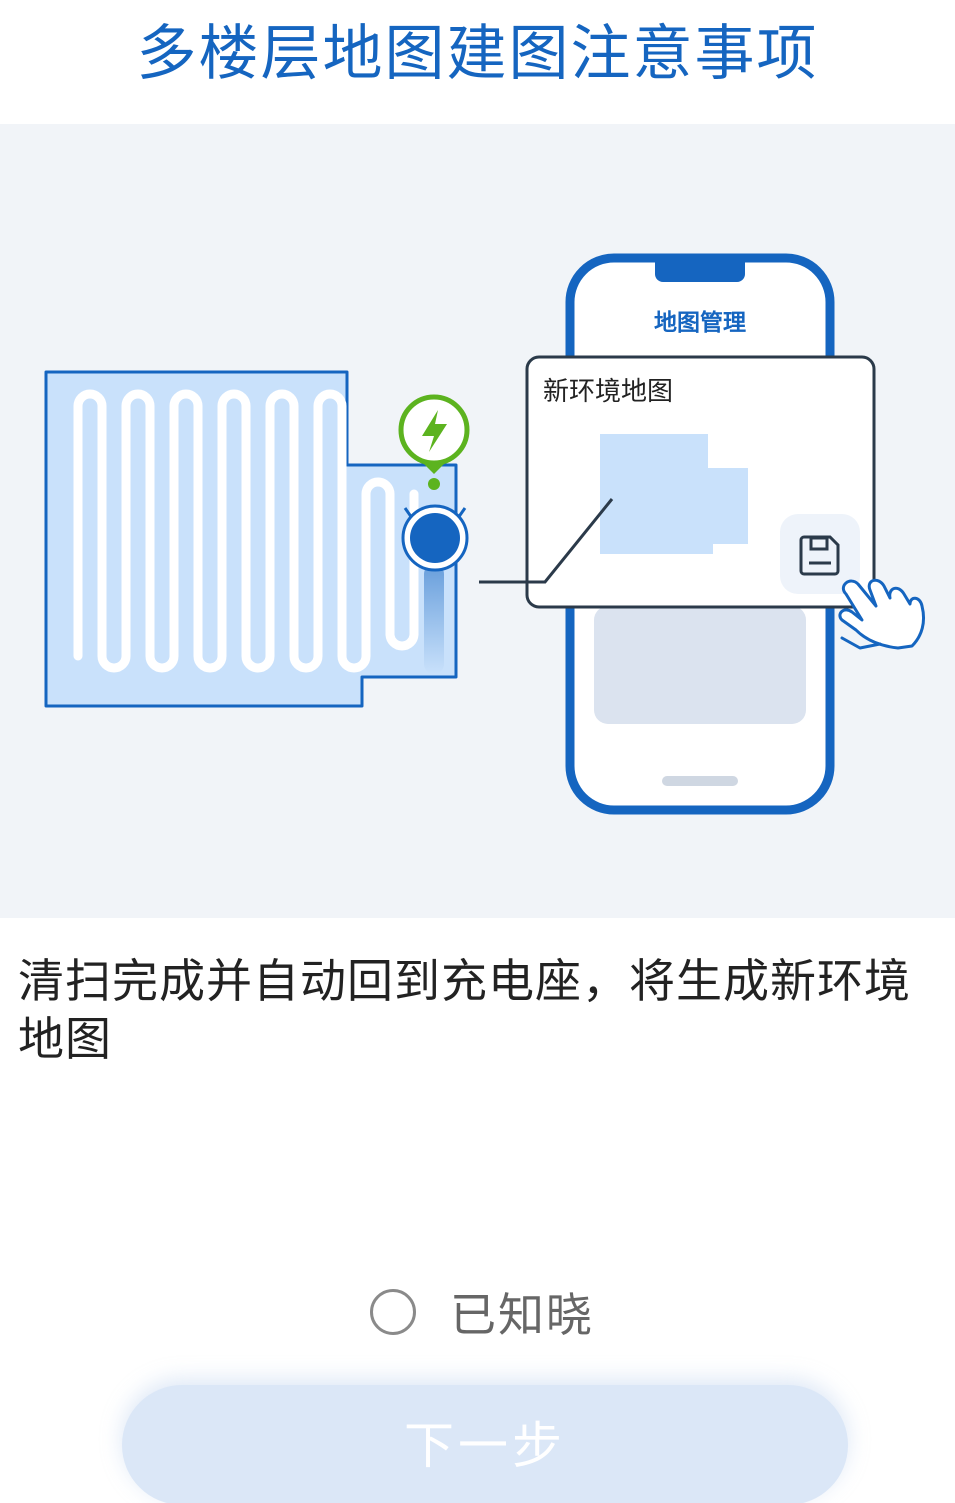  I want to click on robot-vacuum-icon, so click(435, 538).